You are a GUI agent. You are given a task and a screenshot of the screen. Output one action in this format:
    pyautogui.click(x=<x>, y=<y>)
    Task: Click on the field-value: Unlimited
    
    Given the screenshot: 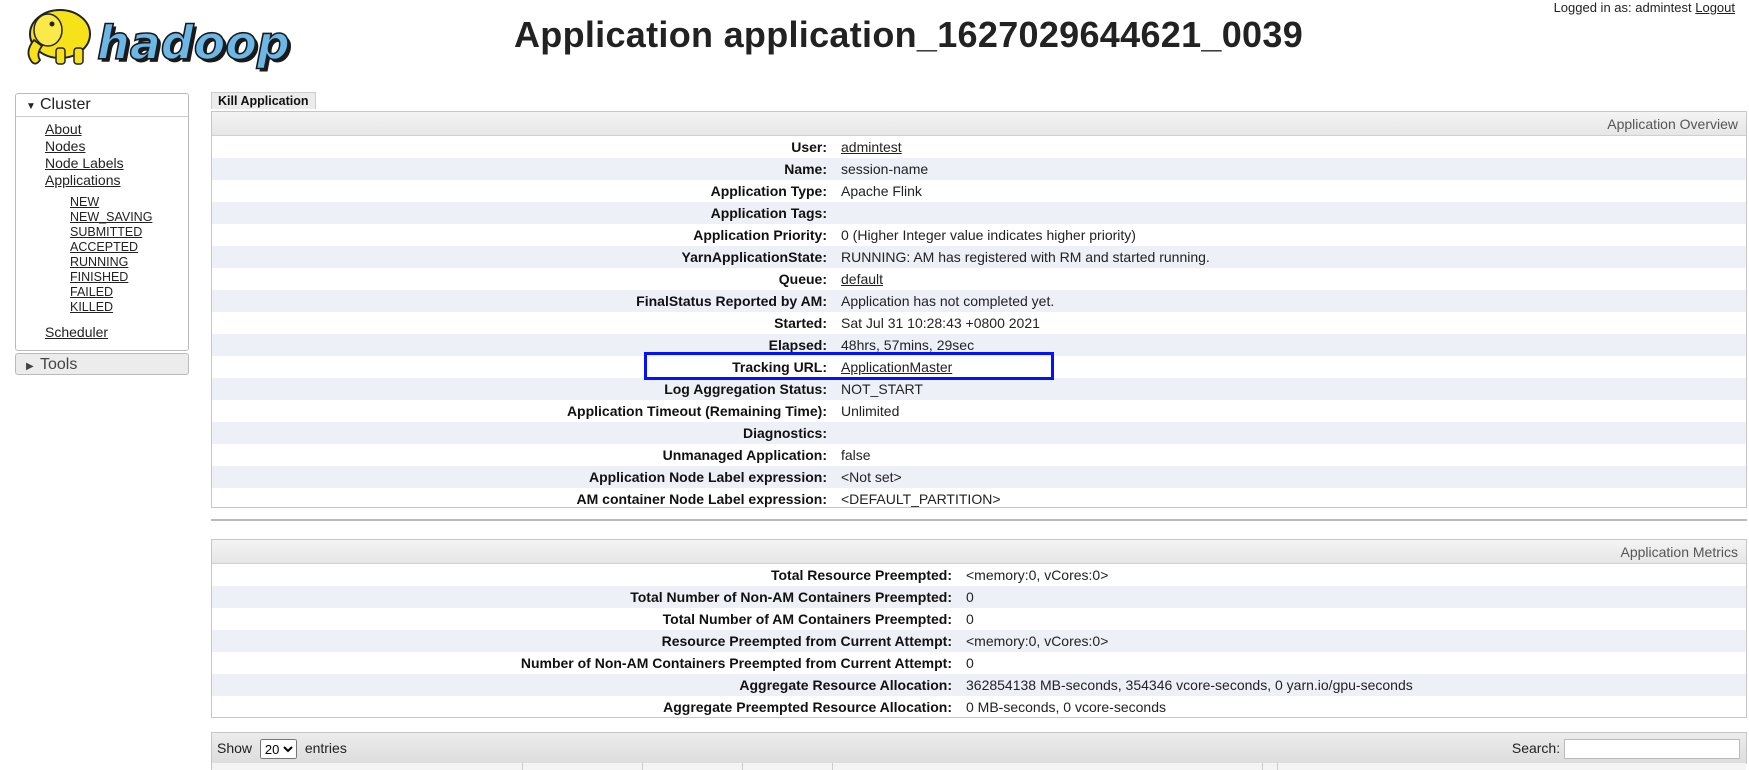 What is the action you would take?
    pyautogui.click(x=870, y=411)
    